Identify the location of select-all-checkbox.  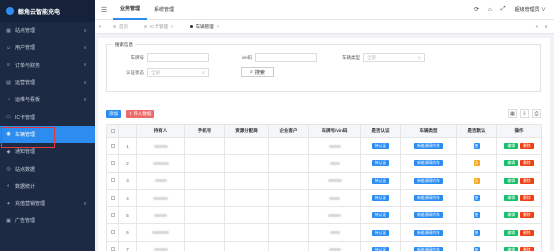
(112, 130).